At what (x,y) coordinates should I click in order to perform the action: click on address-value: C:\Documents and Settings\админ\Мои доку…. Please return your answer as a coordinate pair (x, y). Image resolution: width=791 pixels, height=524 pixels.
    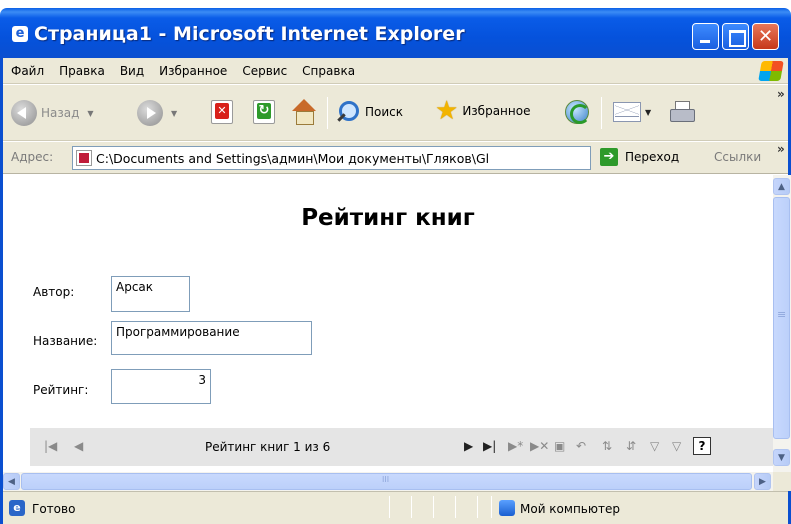
    Looking at the image, I should click on (293, 158).